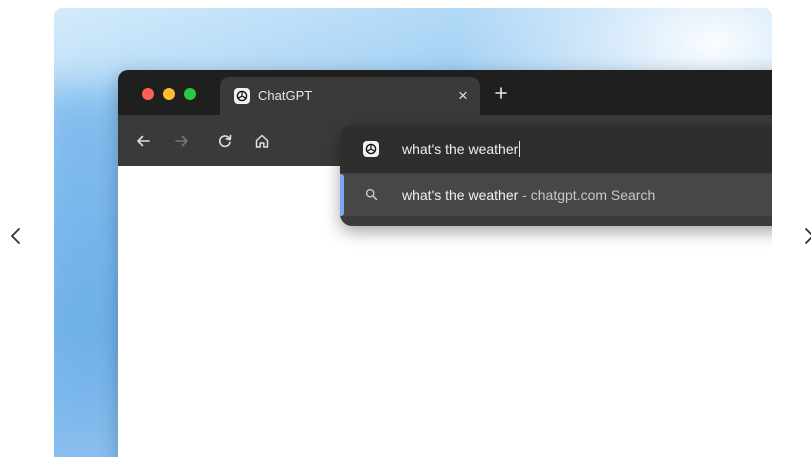  I want to click on carousel-prev-button, so click(16, 236).